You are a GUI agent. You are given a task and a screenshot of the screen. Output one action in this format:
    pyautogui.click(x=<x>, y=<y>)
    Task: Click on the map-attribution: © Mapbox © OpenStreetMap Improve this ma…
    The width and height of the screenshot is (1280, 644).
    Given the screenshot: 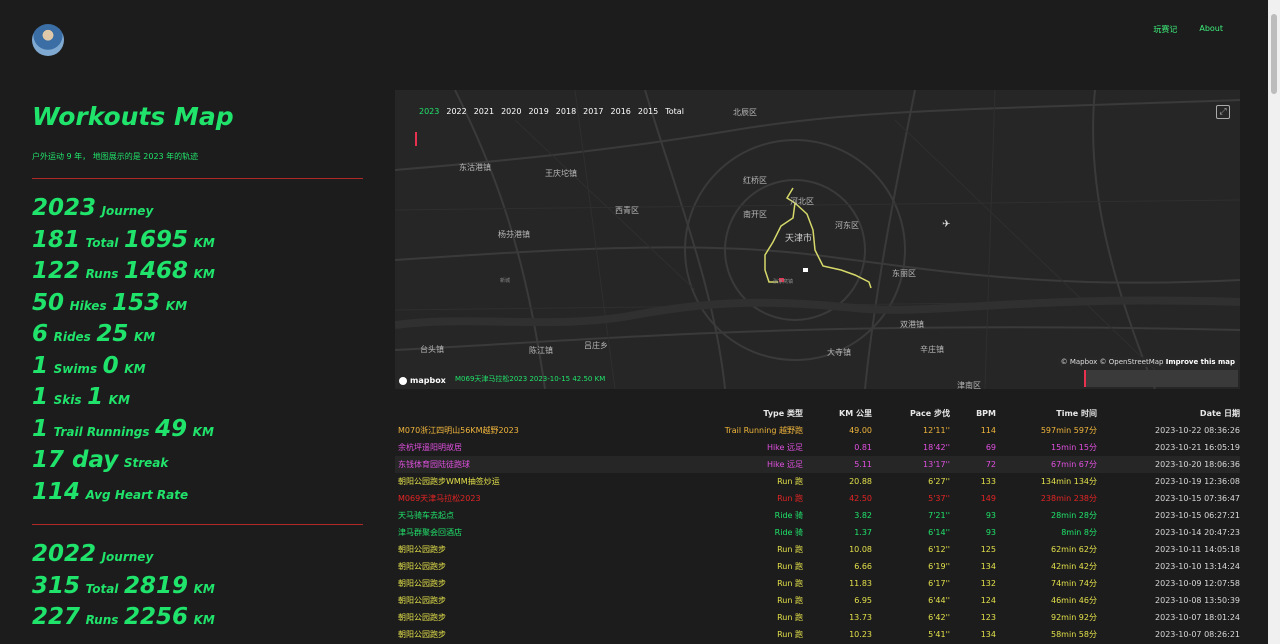 What is the action you would take?
    pyautogui.click(x=1147, y=362)
    